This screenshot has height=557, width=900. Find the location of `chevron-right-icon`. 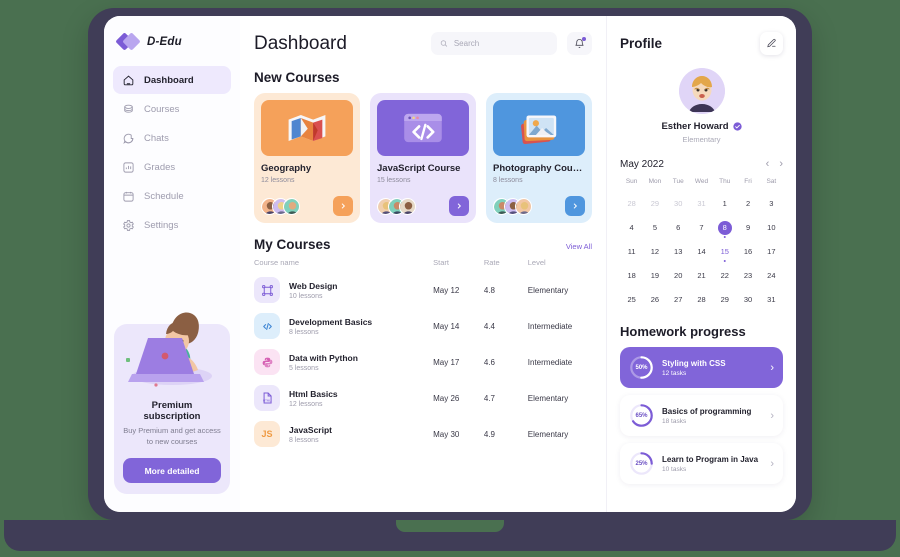

chevron-right-icon is located at coordinates (459, 206).